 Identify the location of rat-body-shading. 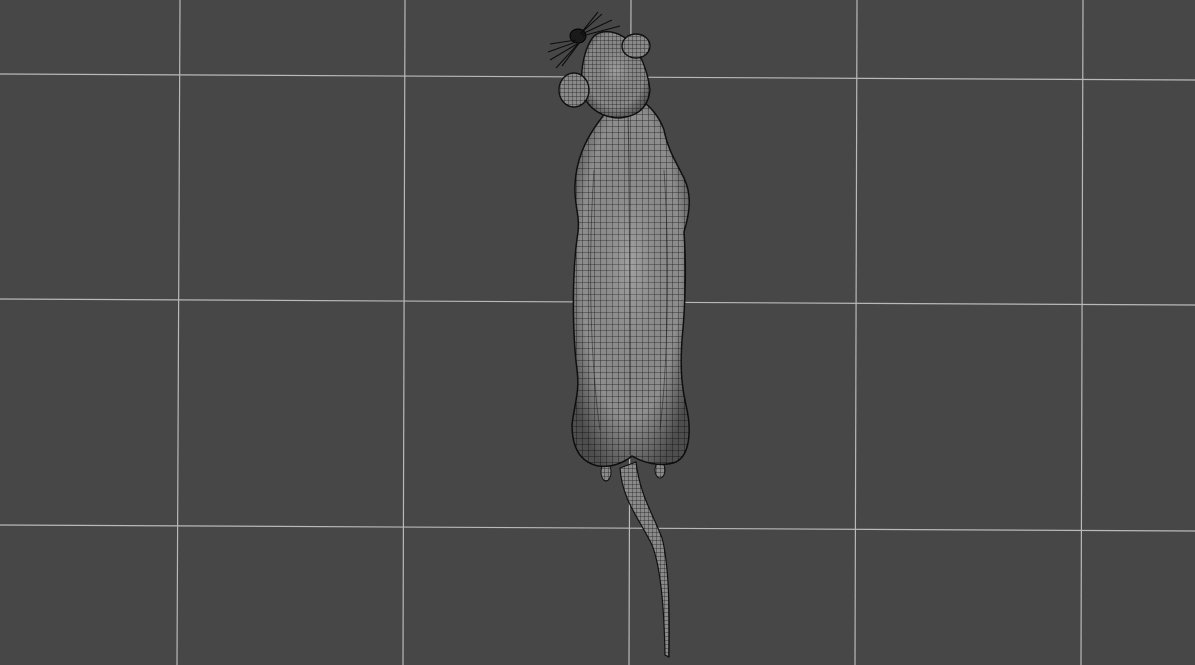
(631, 283).